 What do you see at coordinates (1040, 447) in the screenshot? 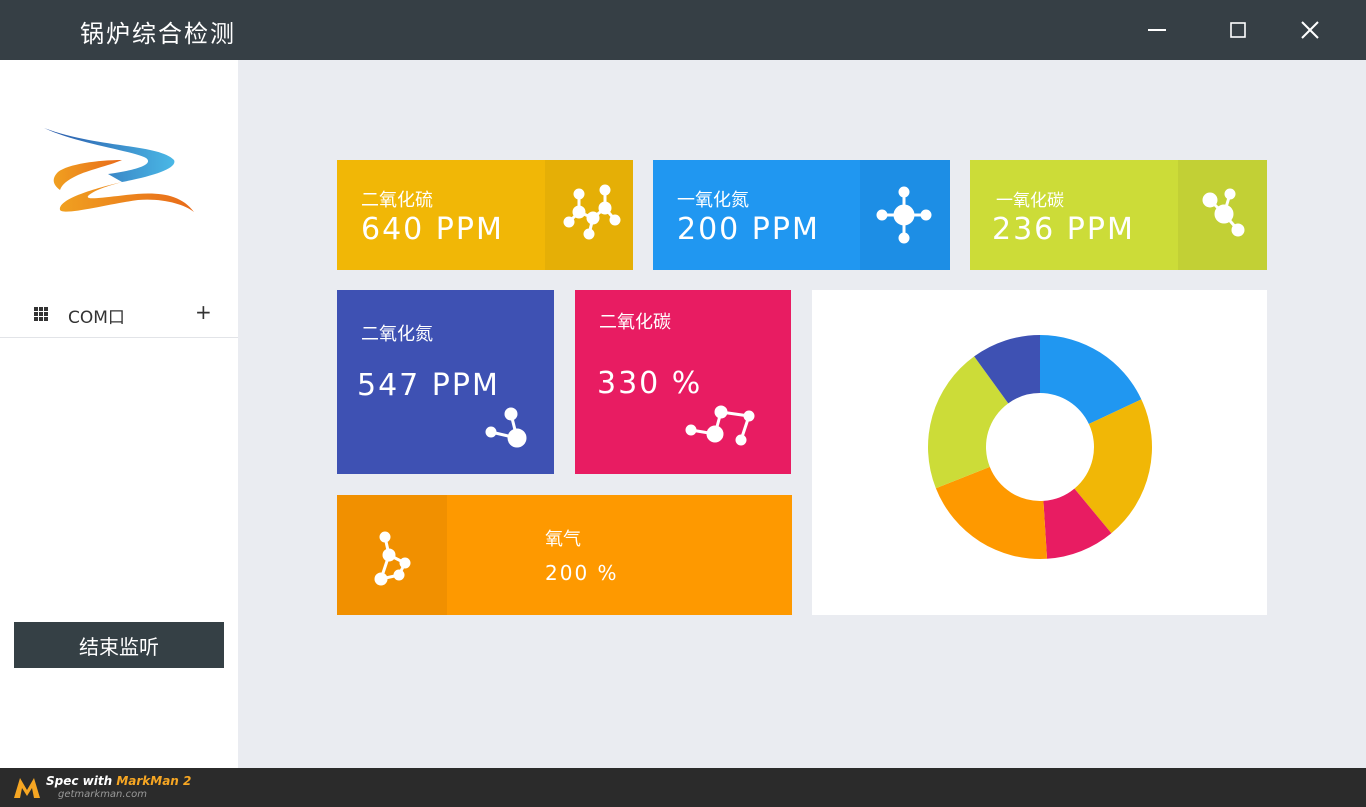
I see `donut-chart` at bounding box center [1040, 447].